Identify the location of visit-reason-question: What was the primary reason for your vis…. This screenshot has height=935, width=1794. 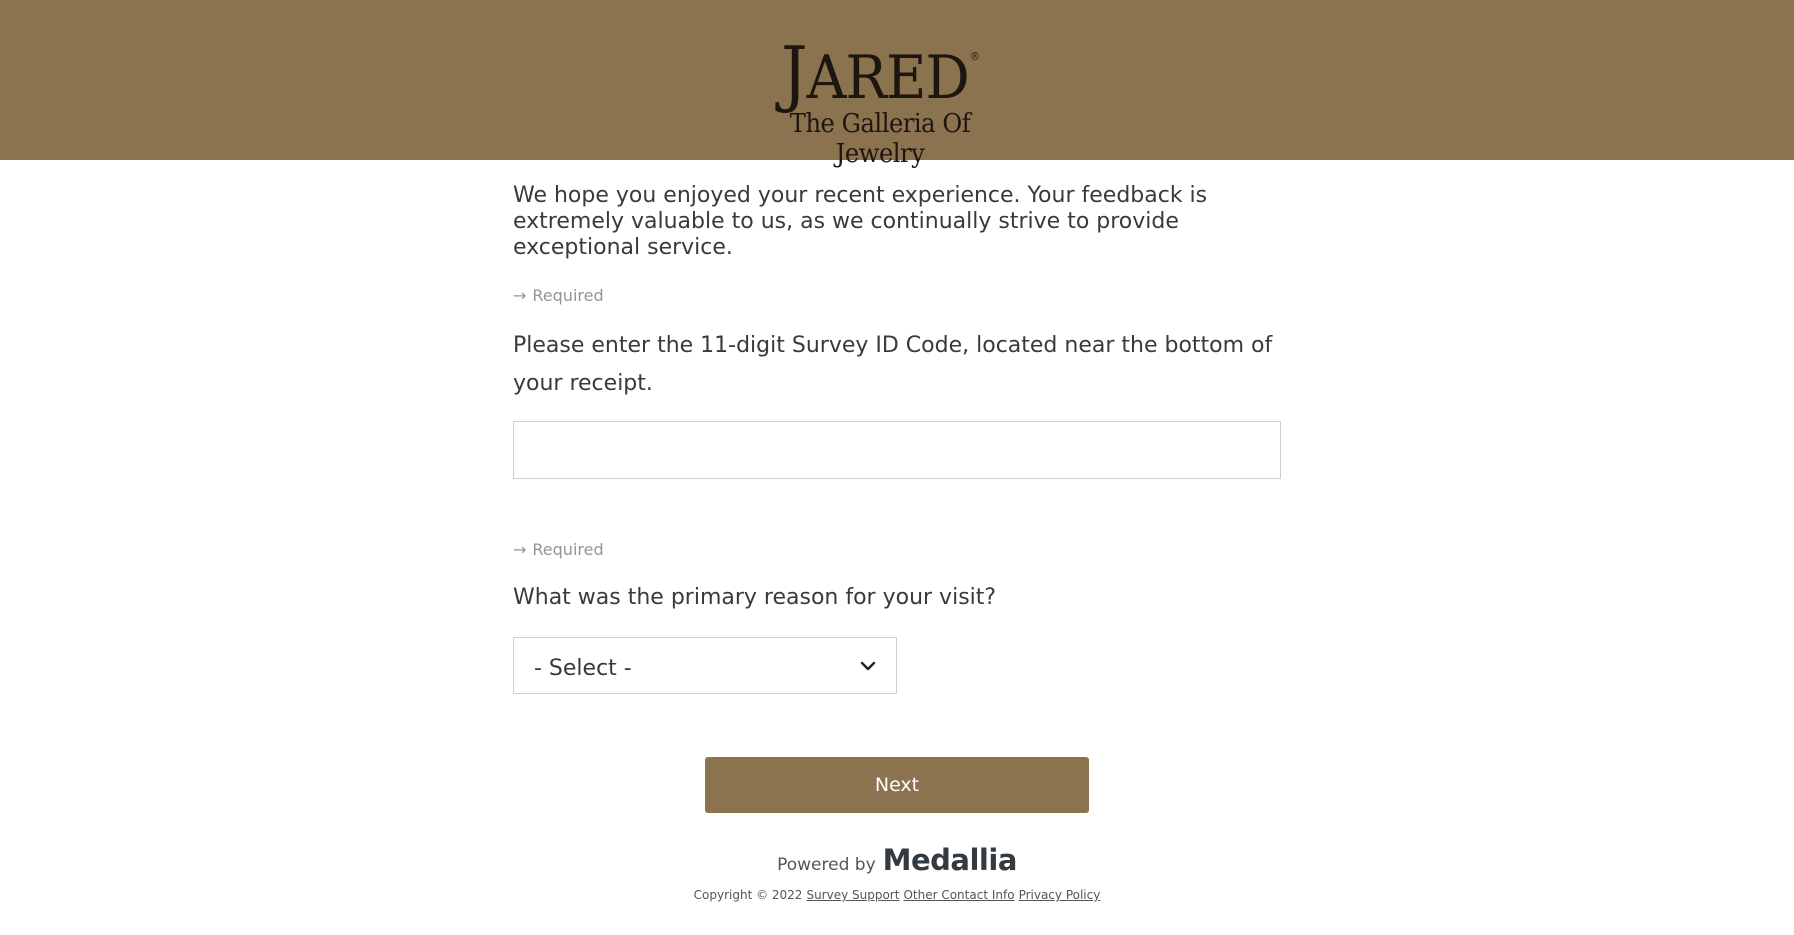
(755, 597).